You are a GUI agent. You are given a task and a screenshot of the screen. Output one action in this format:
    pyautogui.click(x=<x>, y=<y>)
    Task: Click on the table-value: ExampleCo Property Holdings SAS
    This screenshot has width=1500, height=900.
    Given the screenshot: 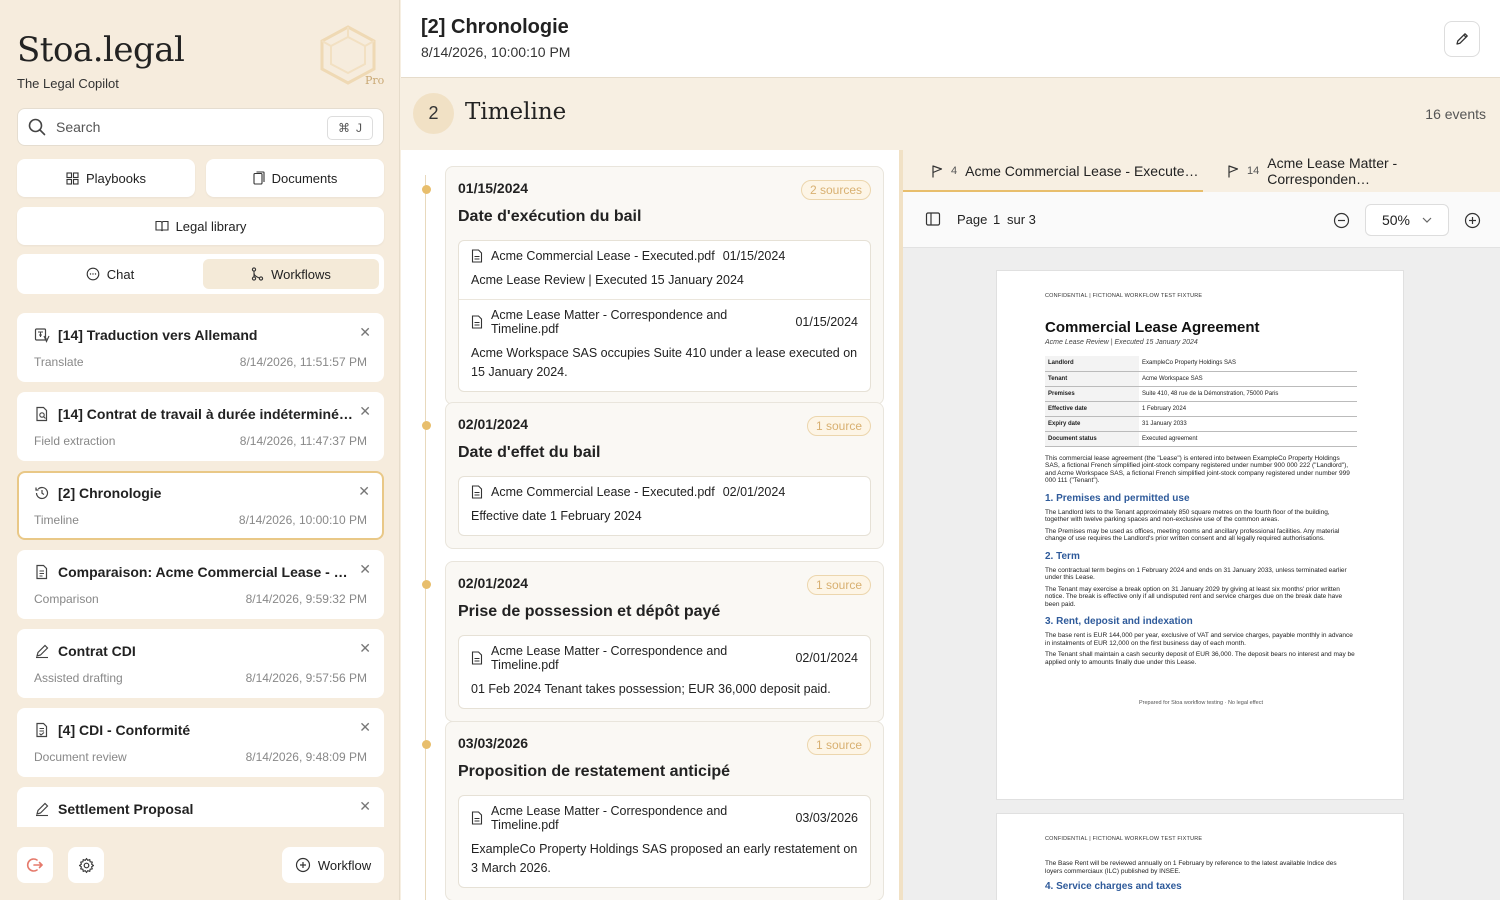 What is the action you would take?
    pyautogui.click(x=1248, y=364)
    